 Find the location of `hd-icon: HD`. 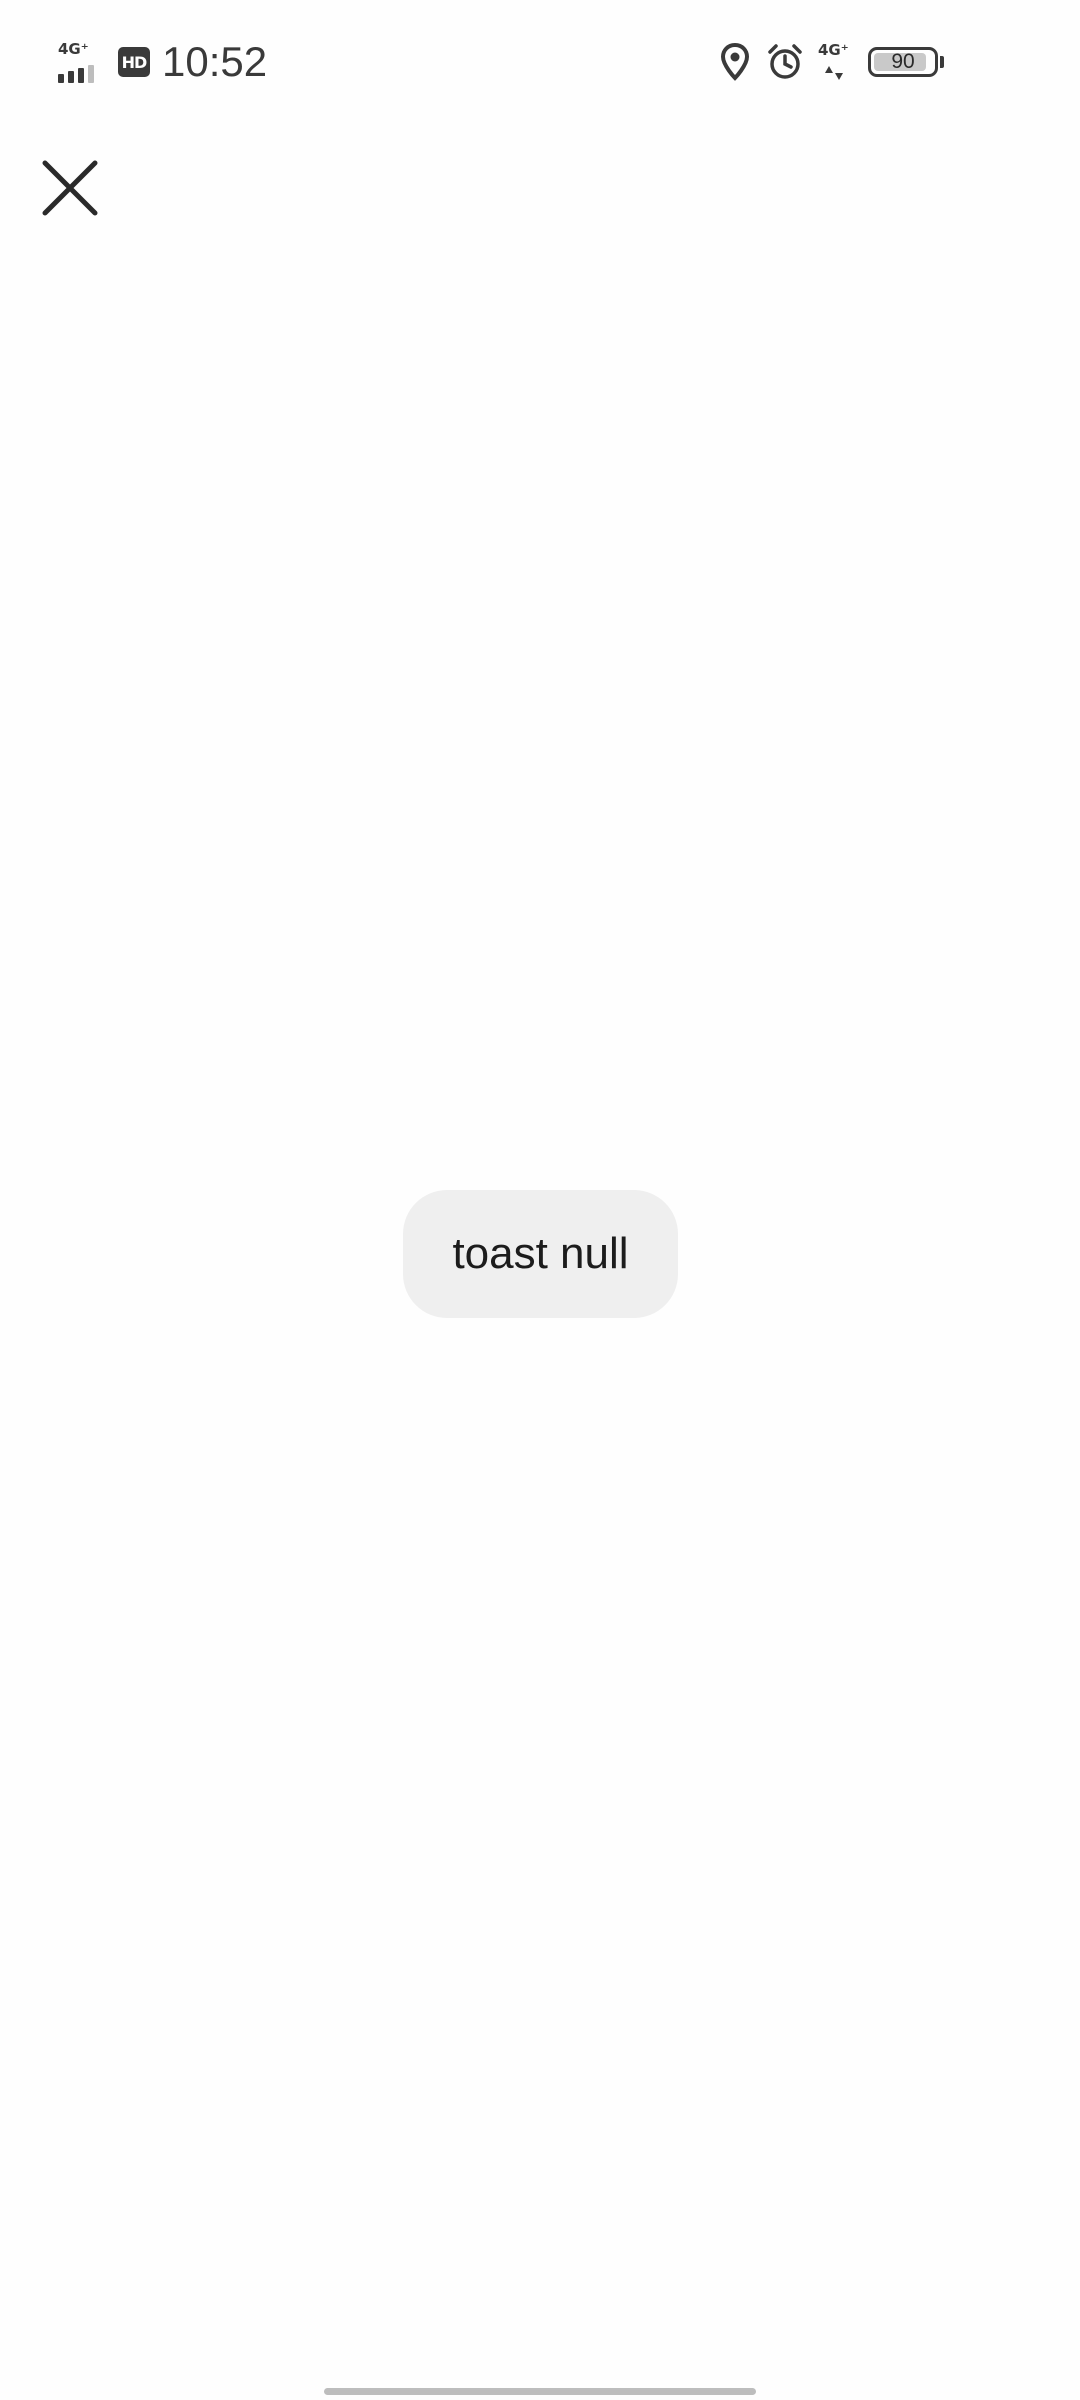

hd-icon: HD is located at coordinates (134, 62).